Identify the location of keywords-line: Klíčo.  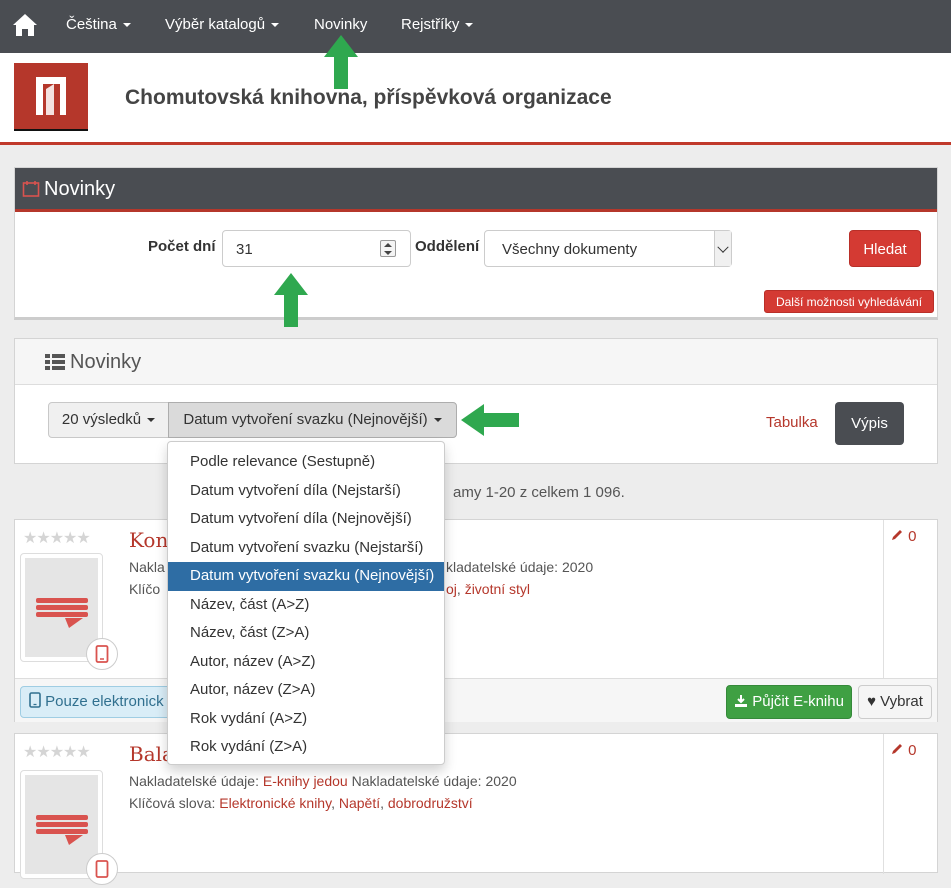
(144, 589).